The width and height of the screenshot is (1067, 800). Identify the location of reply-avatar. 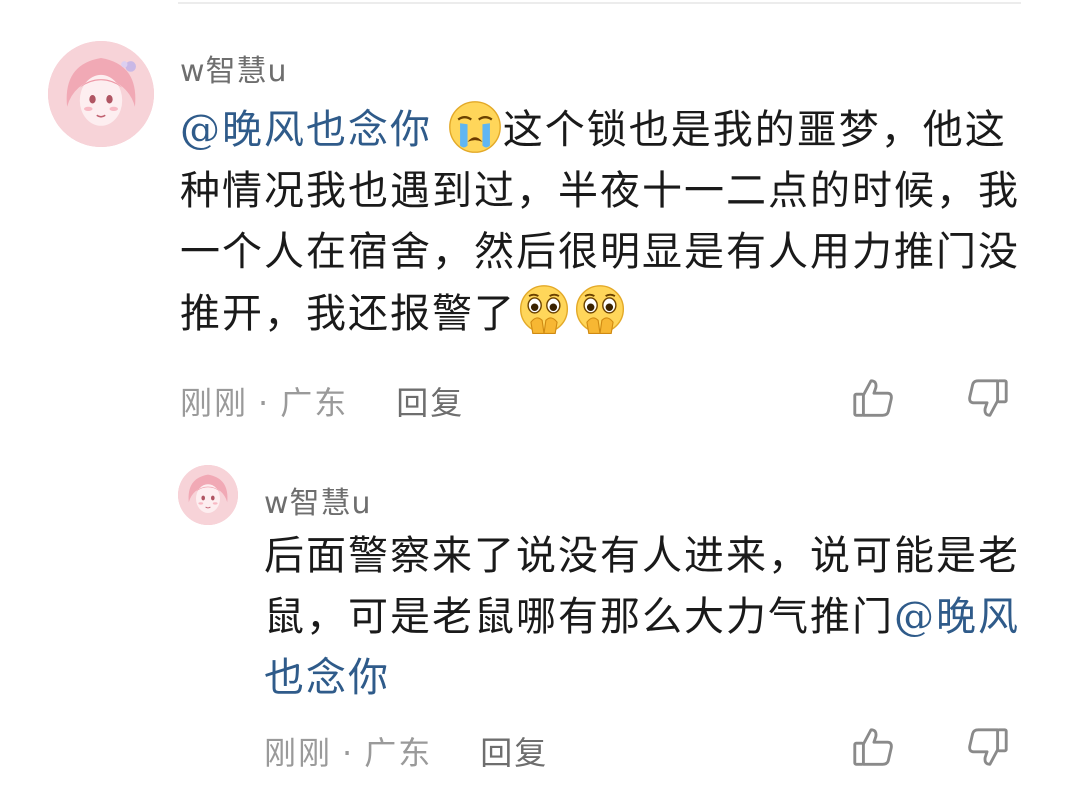
(208, 495).